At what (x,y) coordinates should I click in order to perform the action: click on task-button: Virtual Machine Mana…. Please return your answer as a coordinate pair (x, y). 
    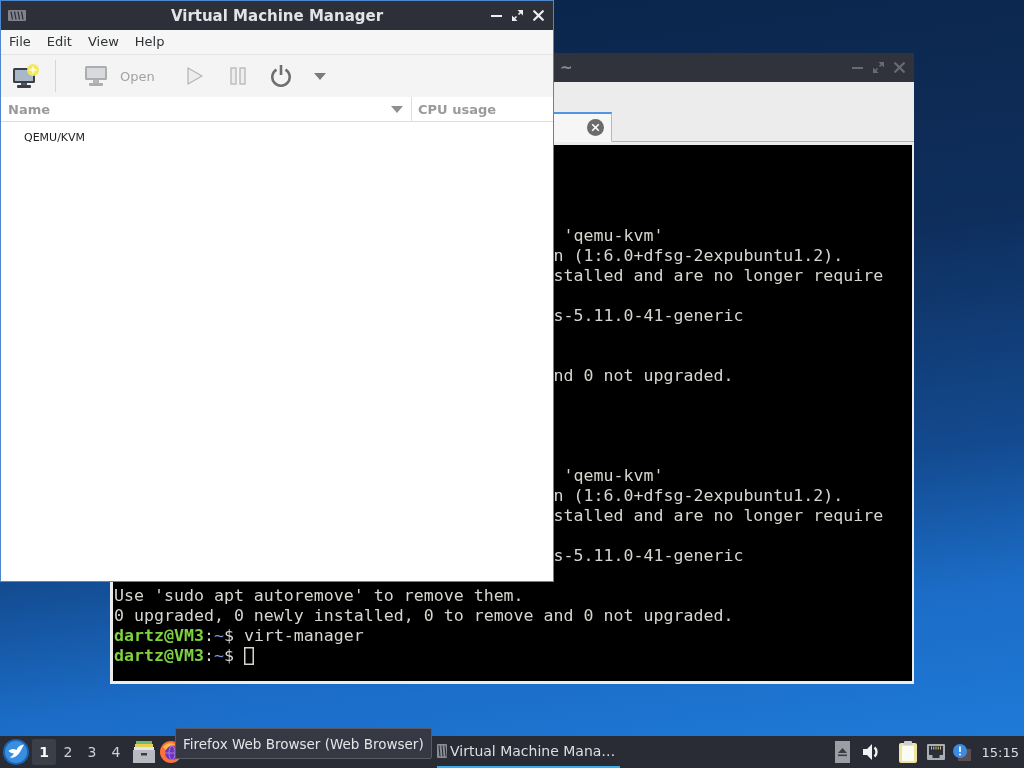
    Looking at the image, I should click on (528, 752).